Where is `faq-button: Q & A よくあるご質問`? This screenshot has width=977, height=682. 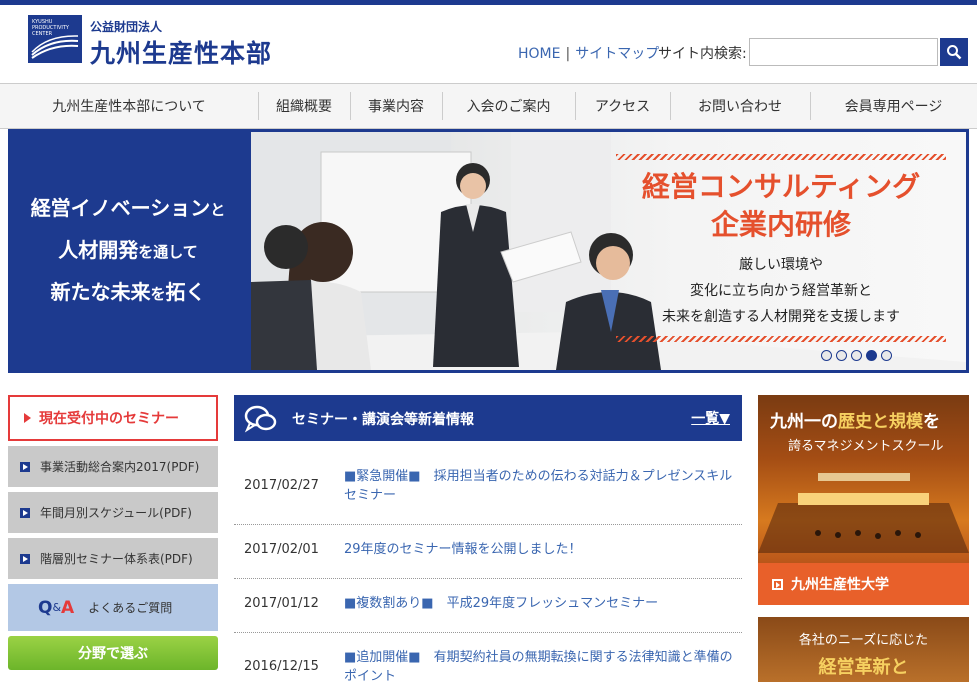 faq-button: Q & A よくあるご質問 is located at coordinates (113, 607).